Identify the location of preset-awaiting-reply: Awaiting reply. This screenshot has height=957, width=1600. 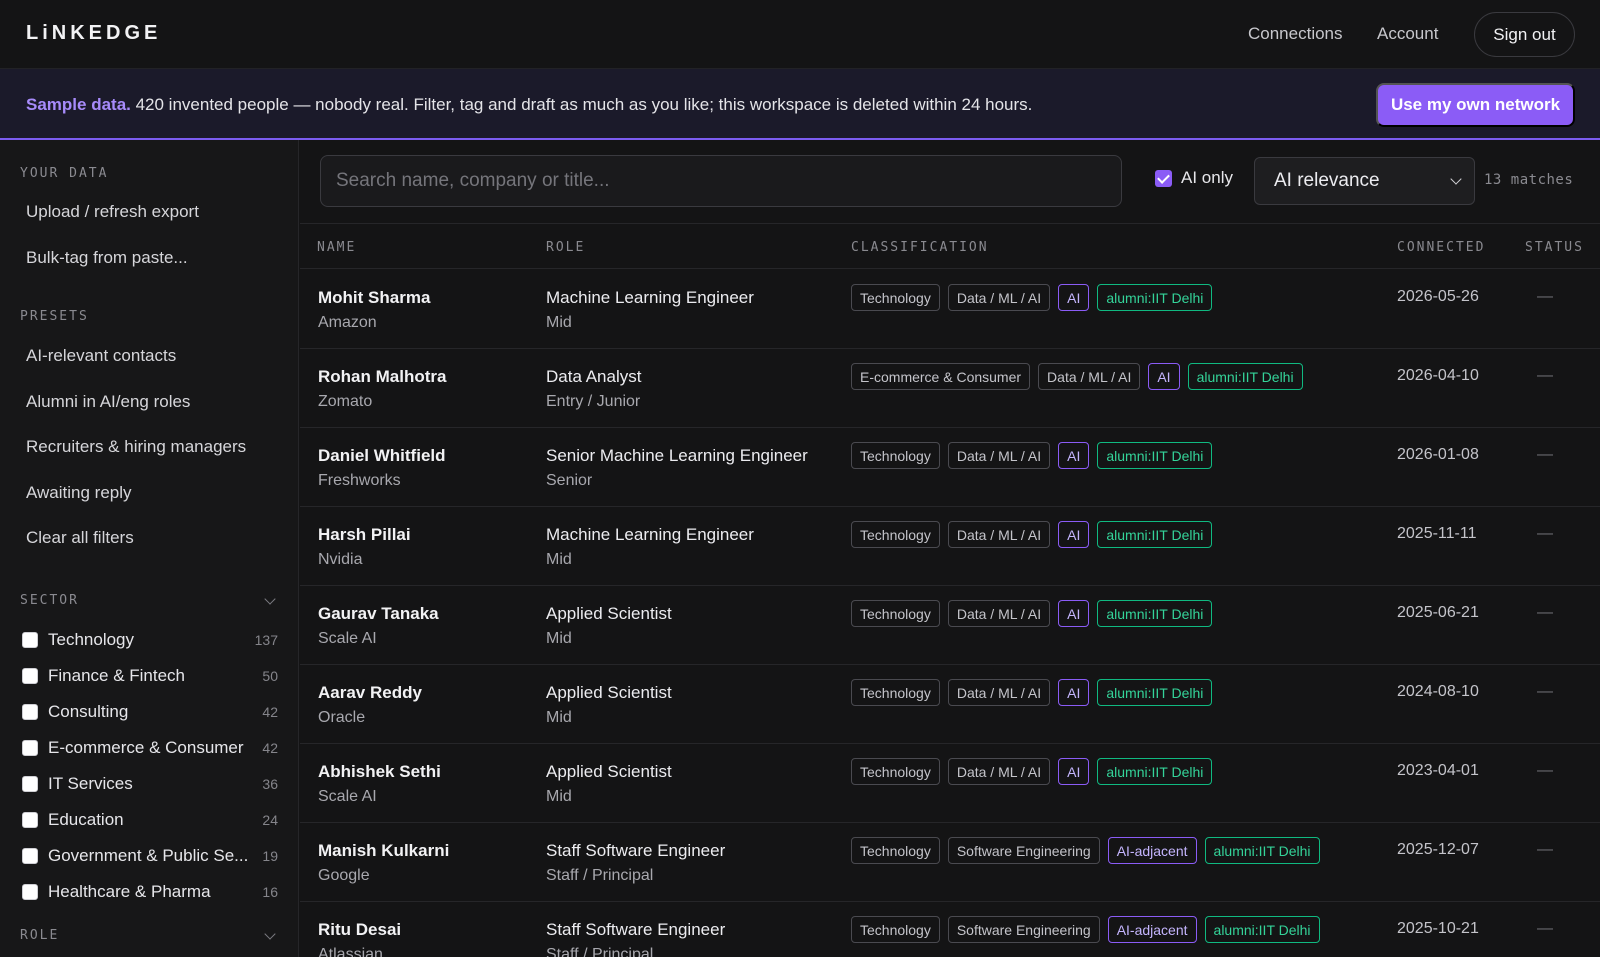
(79, 493).